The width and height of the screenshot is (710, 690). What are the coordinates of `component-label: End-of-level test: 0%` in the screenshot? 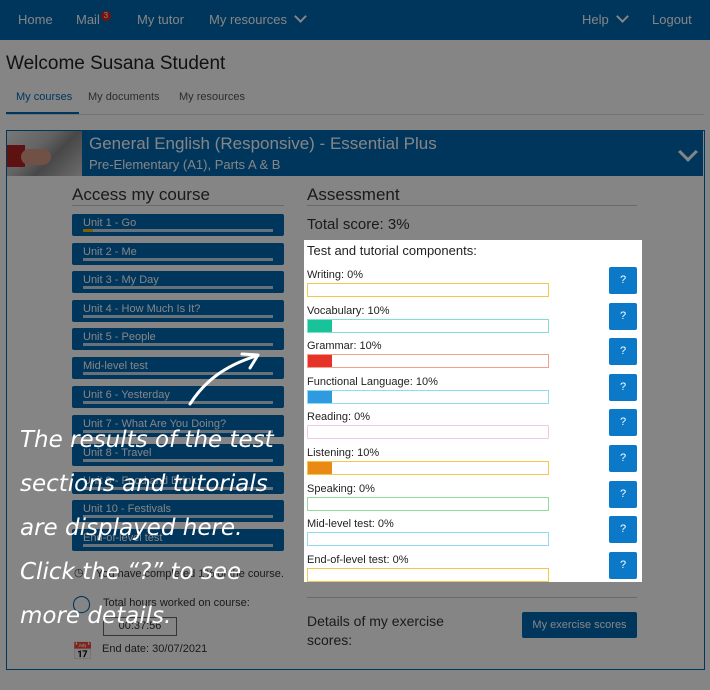 It's located at (358, 559).